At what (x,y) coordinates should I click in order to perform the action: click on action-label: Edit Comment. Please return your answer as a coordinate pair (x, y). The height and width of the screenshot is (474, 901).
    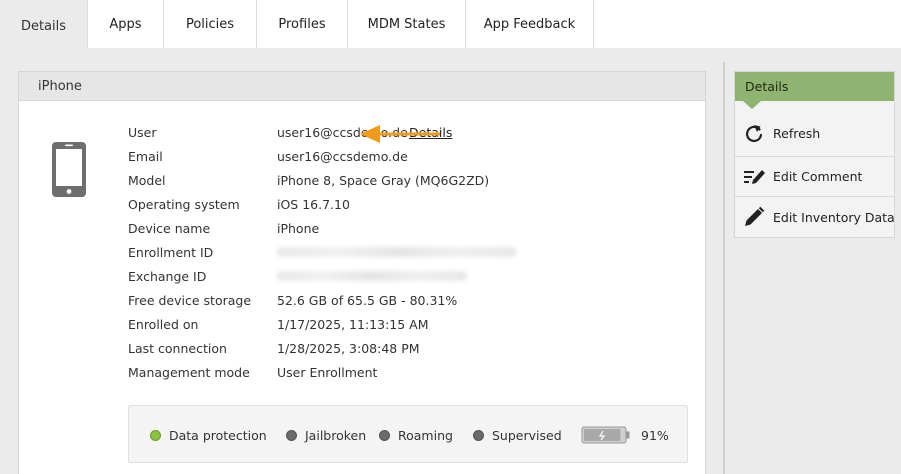
    Looking at the image, I should click on (818, 176).